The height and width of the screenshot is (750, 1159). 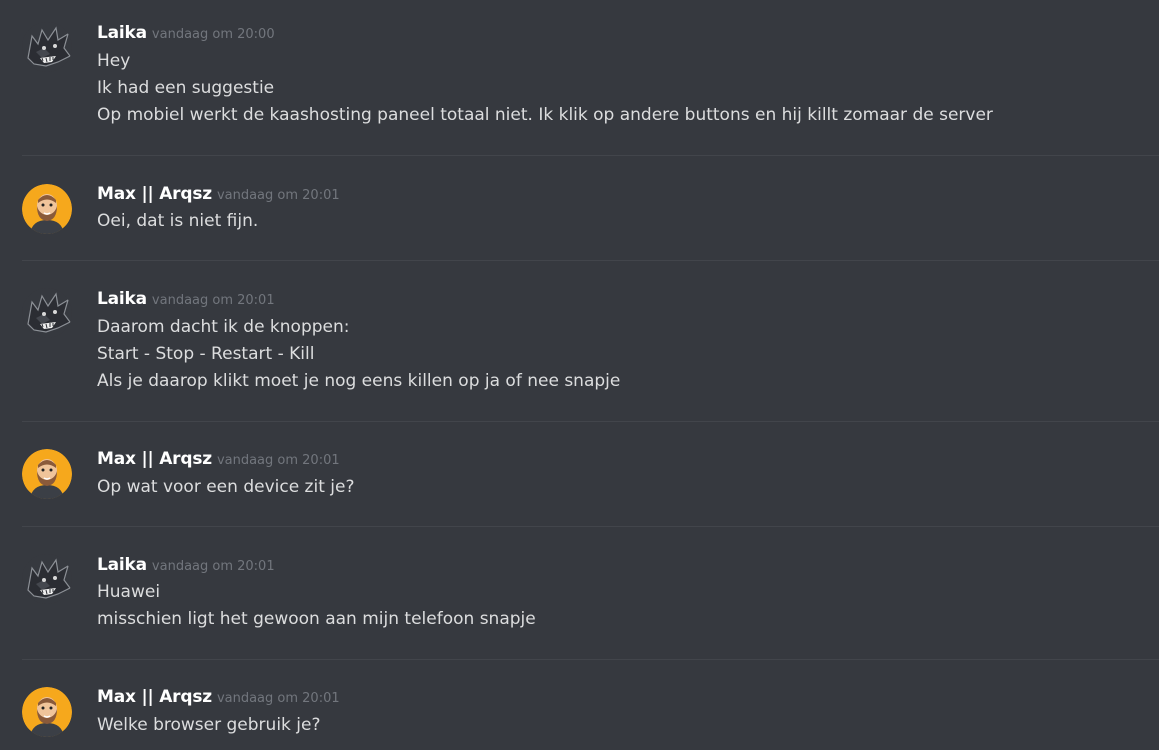 What do you see at coordinates (114, 61) in the screenshot?
I see `message-line: Hey` at bounding box center [114, 61].